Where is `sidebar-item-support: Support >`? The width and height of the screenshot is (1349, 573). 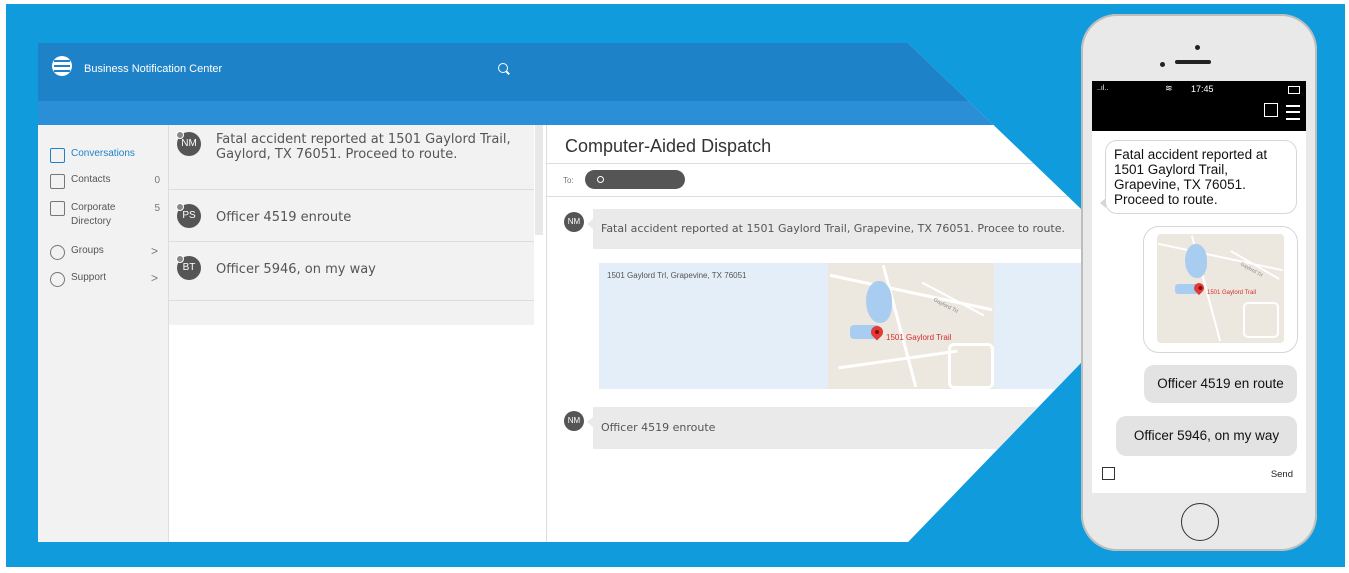
sidebar-item-support: Support > is located at coordinates (105, 279).